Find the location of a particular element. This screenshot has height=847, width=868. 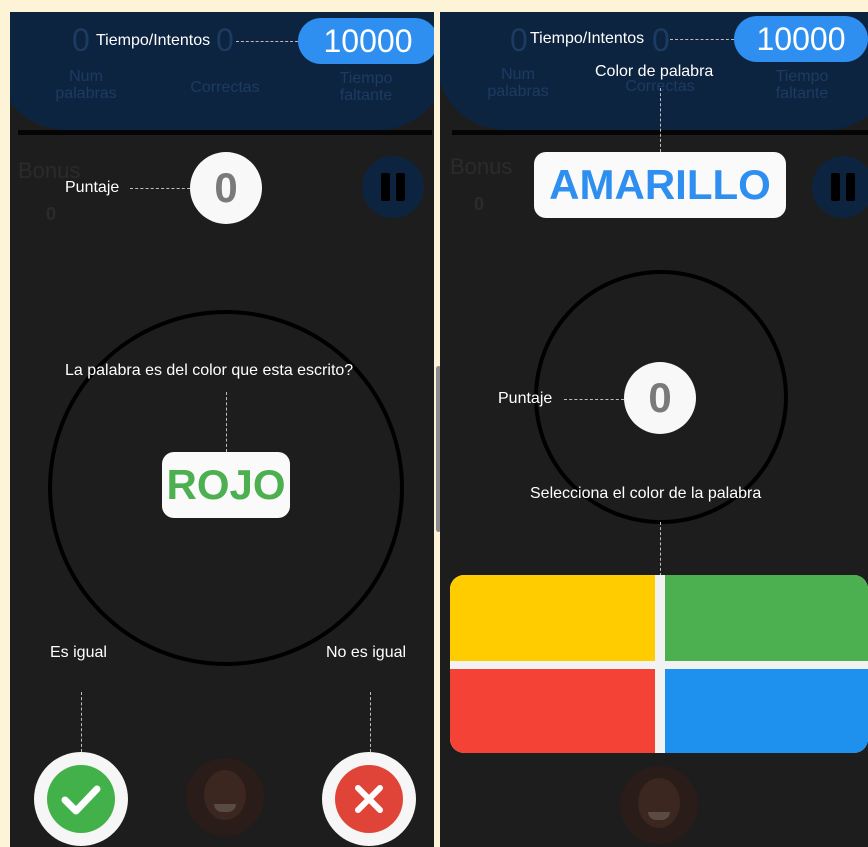

correctas-label: Correctas is located at coordinates (225, 87).